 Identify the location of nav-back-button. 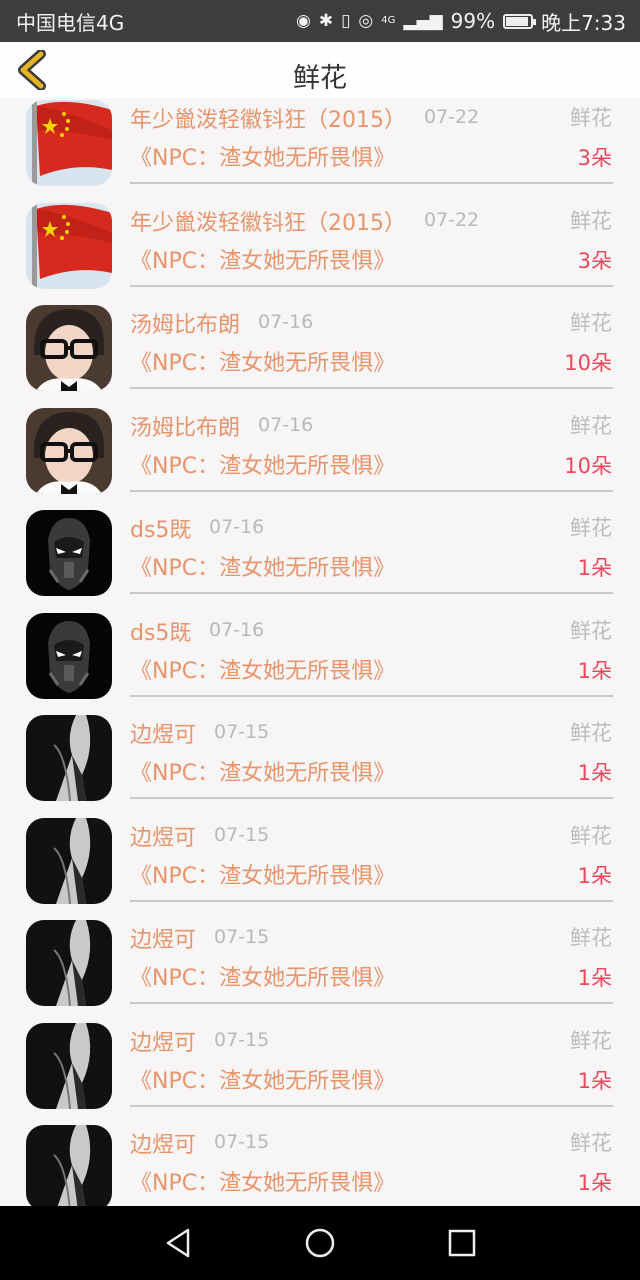
(179, 1243).